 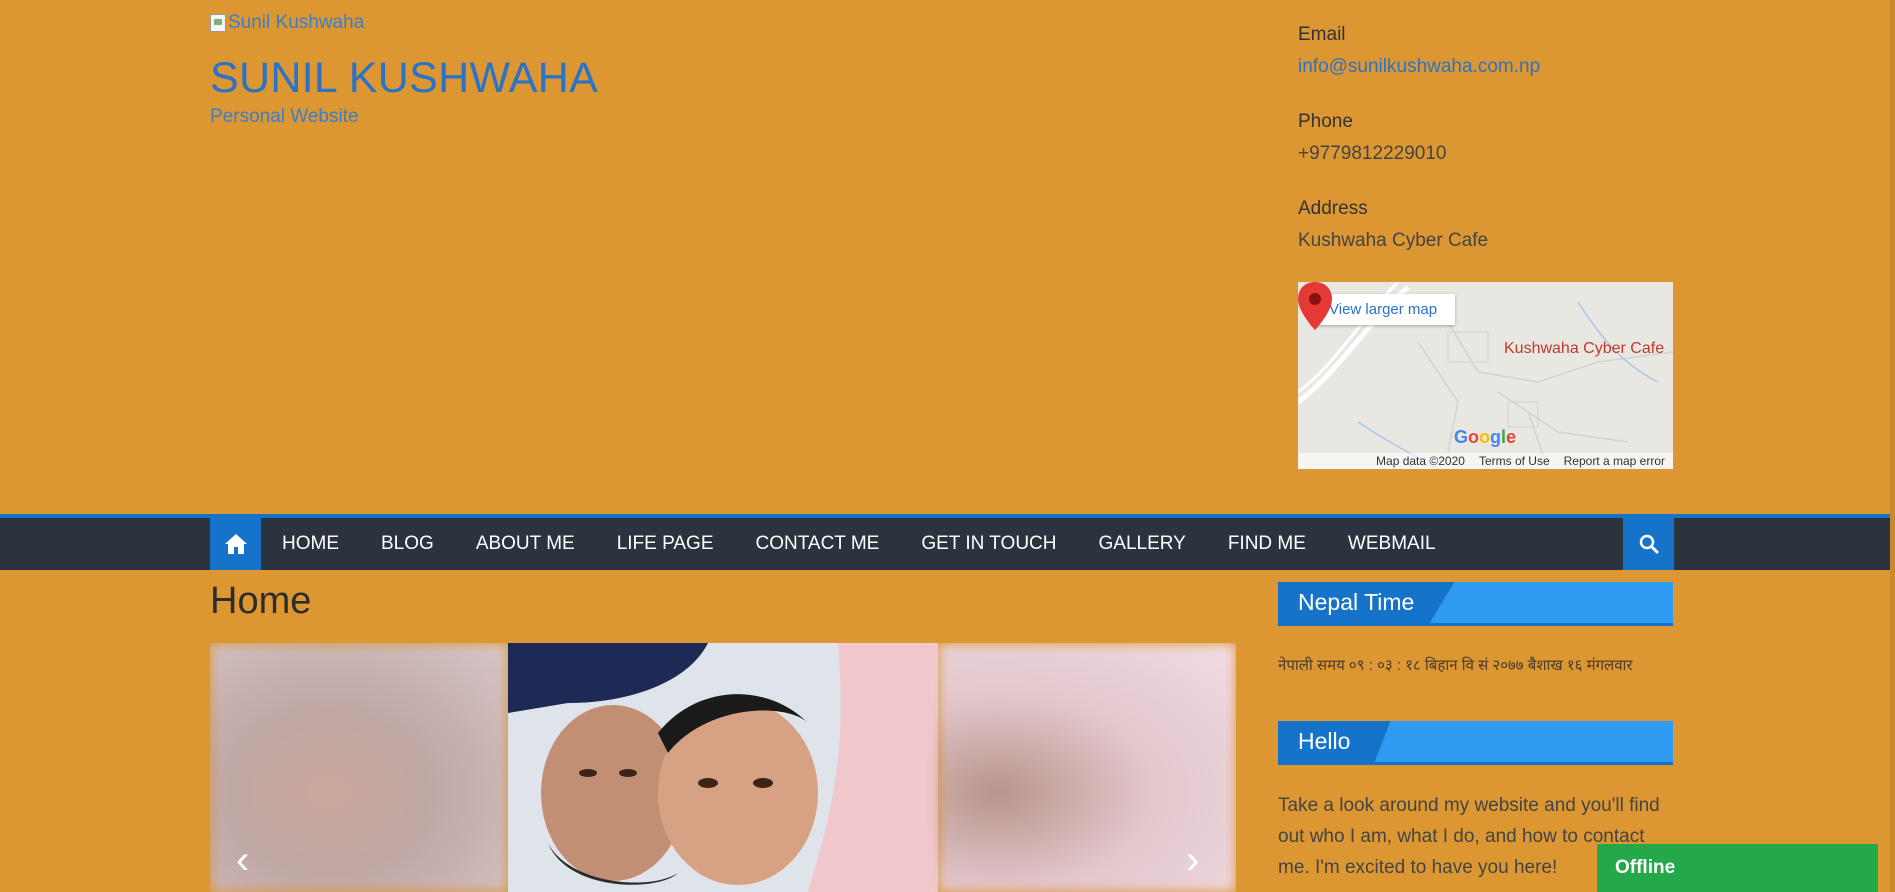 What do you see at coordinates (218, 23) in the screenshot?
I see `broken-image-icon` at bounding box center [218, 23].